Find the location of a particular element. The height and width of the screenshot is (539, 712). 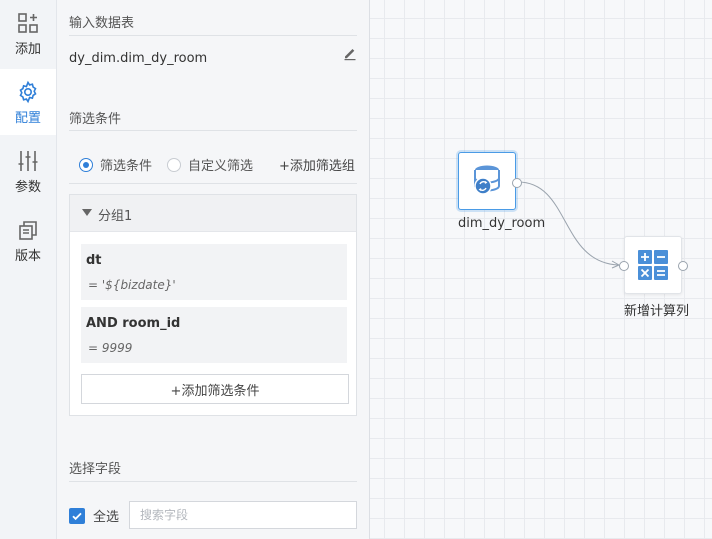

radio-filter-conditions: 筛选条件 is located at coordinates (115, 164).